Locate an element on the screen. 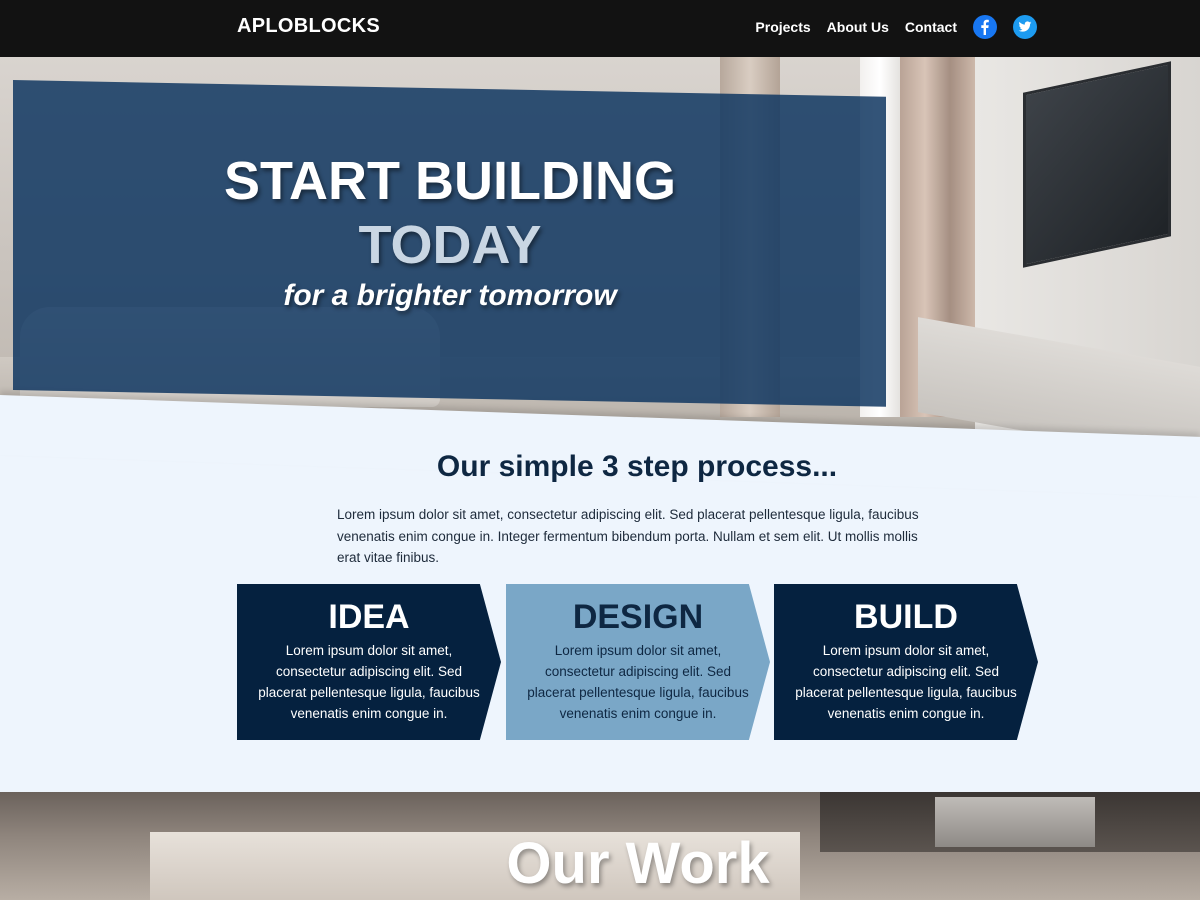  our-work-title: Our Work is located at coordinates (638, 863).